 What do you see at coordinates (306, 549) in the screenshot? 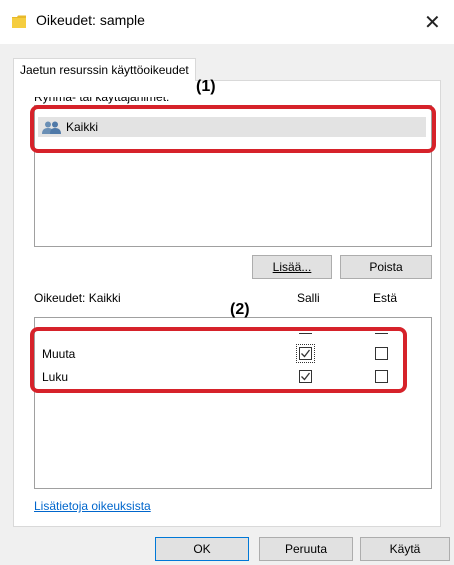
I see `cancel-button: Peruuta` at bounding box center [306, 549].